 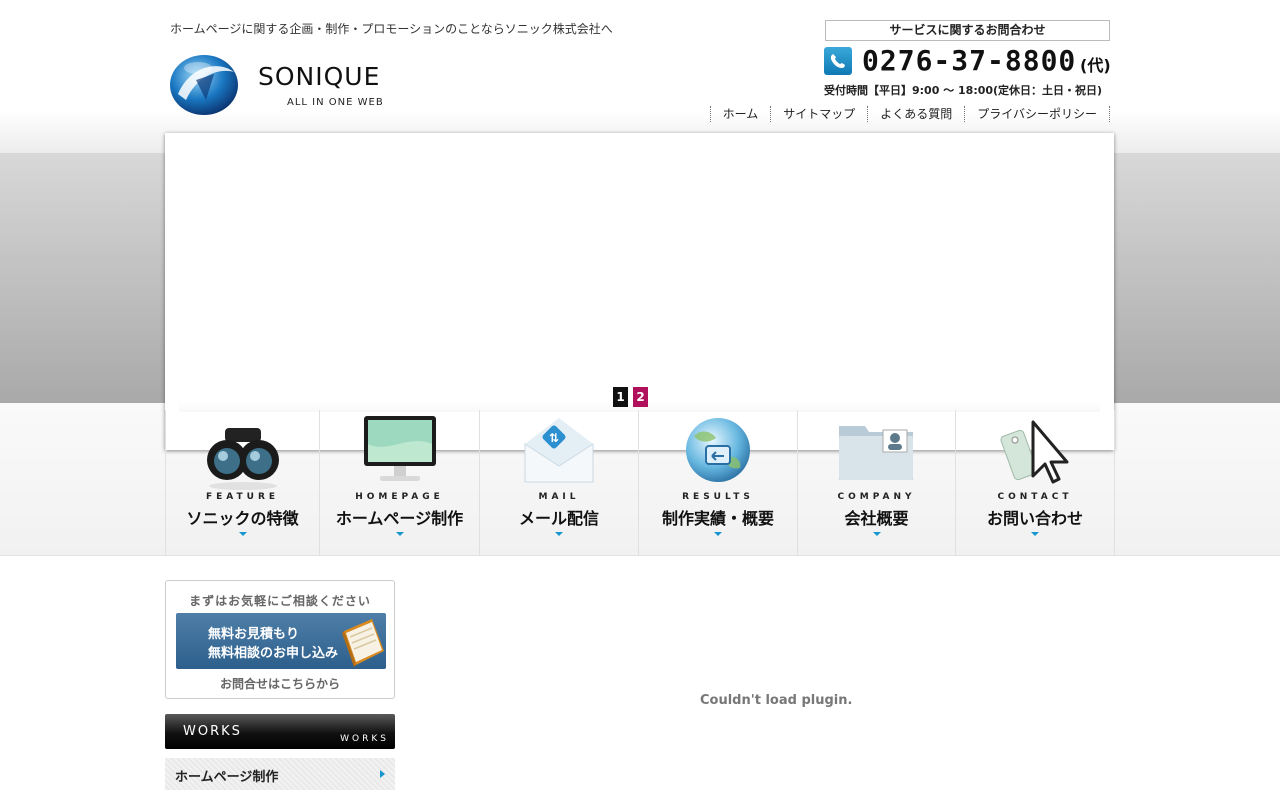 What do you see at coordinates (382, 774) in the screenshot?
I see `chevron-right-icon` at bounding box center [382, 774].